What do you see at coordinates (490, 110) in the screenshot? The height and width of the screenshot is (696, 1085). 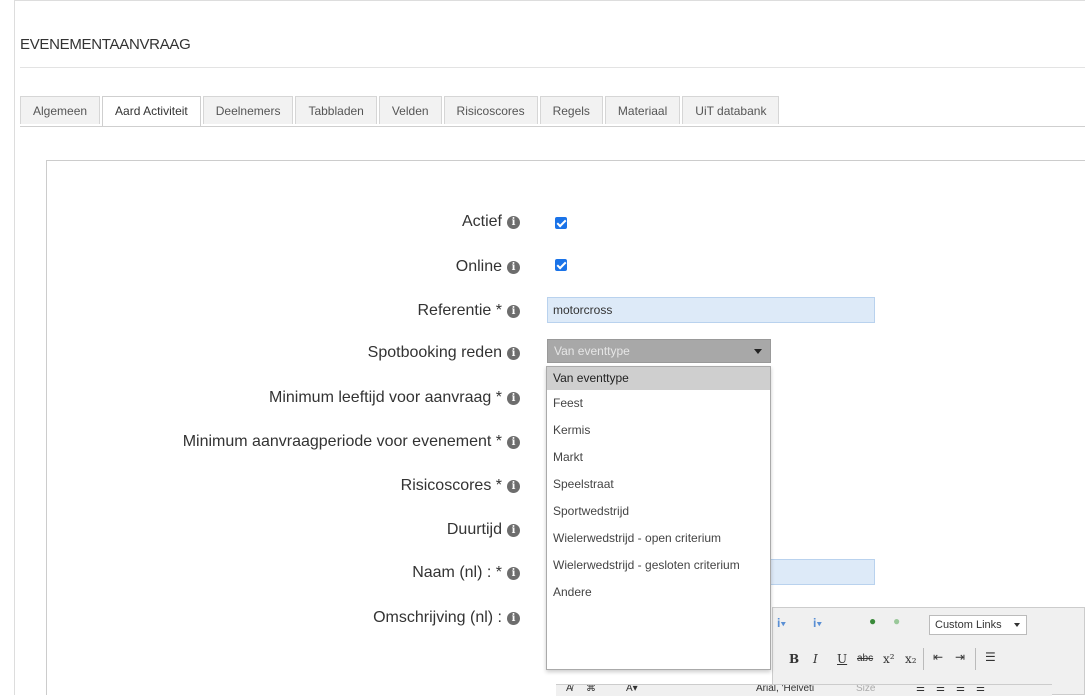 I see `tab-risicoscores: Risicoscores` at bounding box center [490, 110].